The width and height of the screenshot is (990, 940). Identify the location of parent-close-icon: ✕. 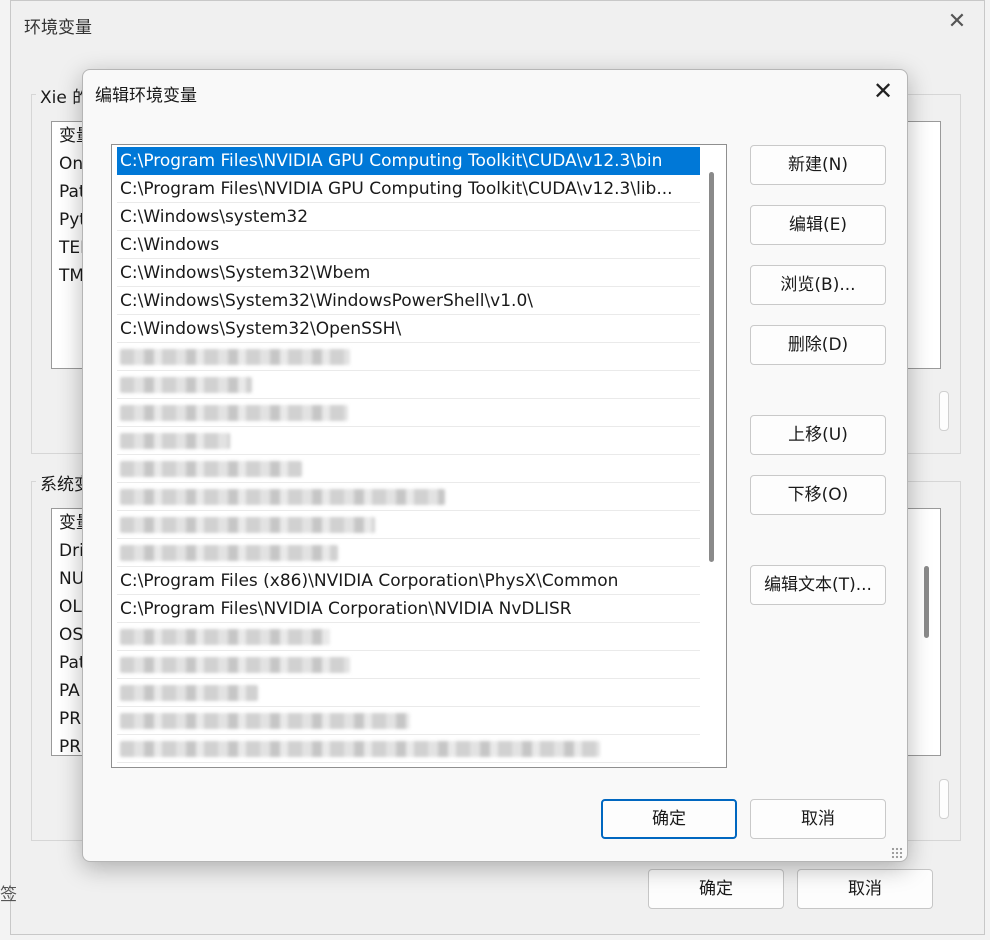
(957, 22).